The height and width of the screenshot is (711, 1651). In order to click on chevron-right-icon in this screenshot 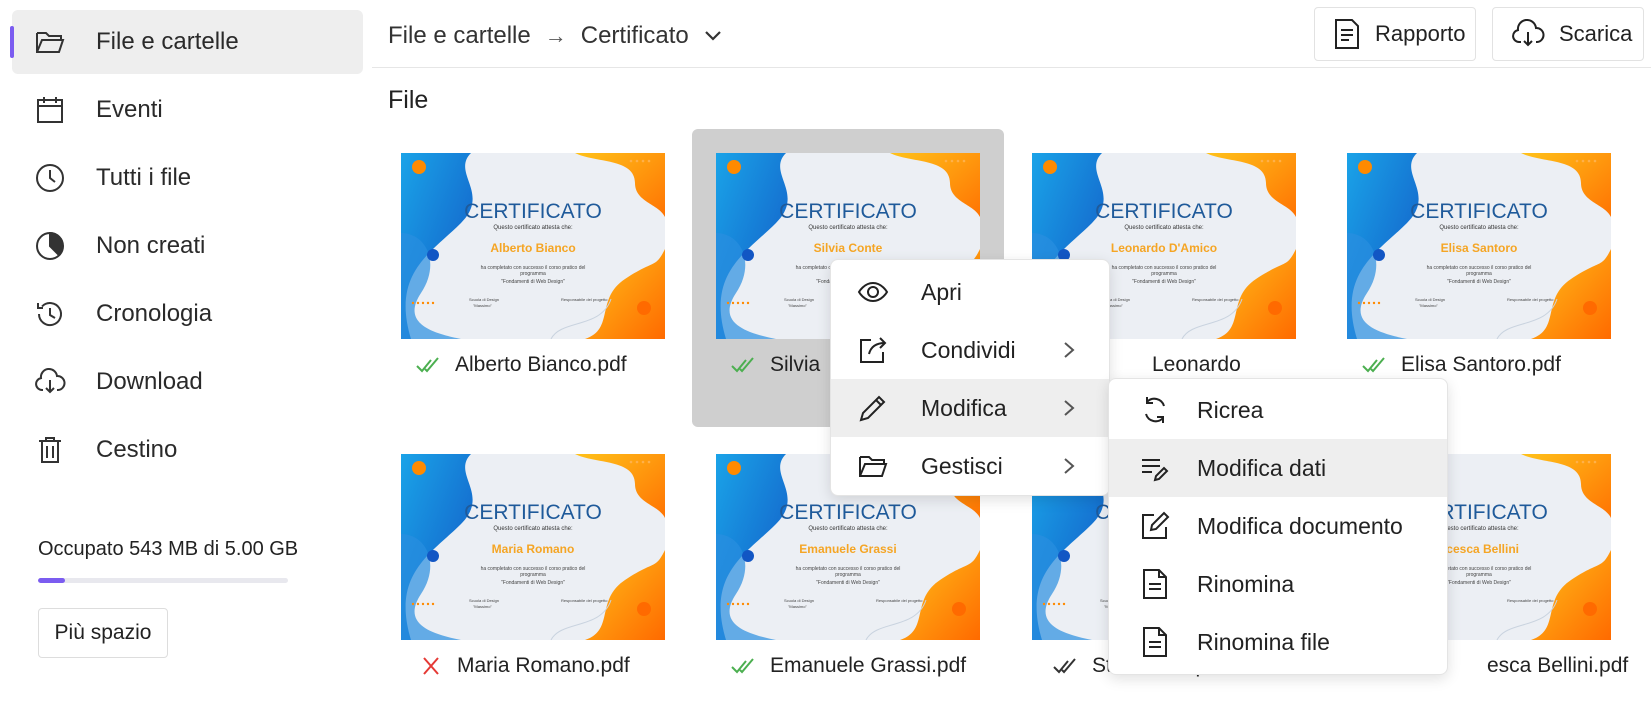, I will do `click(1069, 408)`.